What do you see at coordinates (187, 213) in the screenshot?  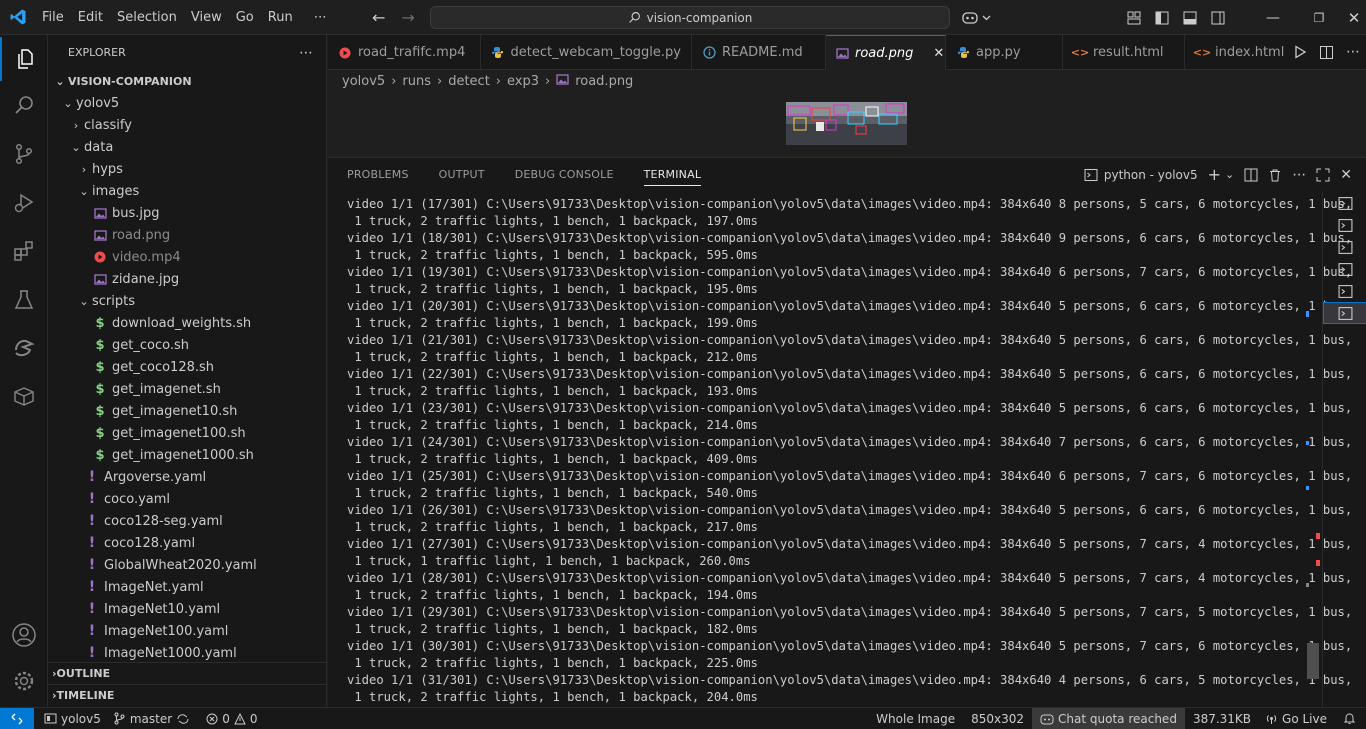 I see `tree-item-bus-jpg: bus.jpg` at bounding box center [187, 213].